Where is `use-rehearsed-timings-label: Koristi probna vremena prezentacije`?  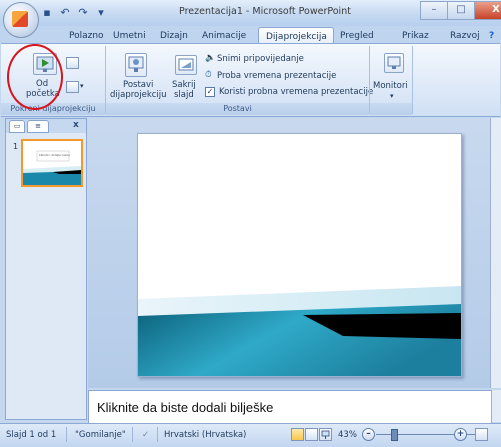
use-rehearsed-timings-label: Koristi probna vremena prezentacije is located at coordinates (296, 92).